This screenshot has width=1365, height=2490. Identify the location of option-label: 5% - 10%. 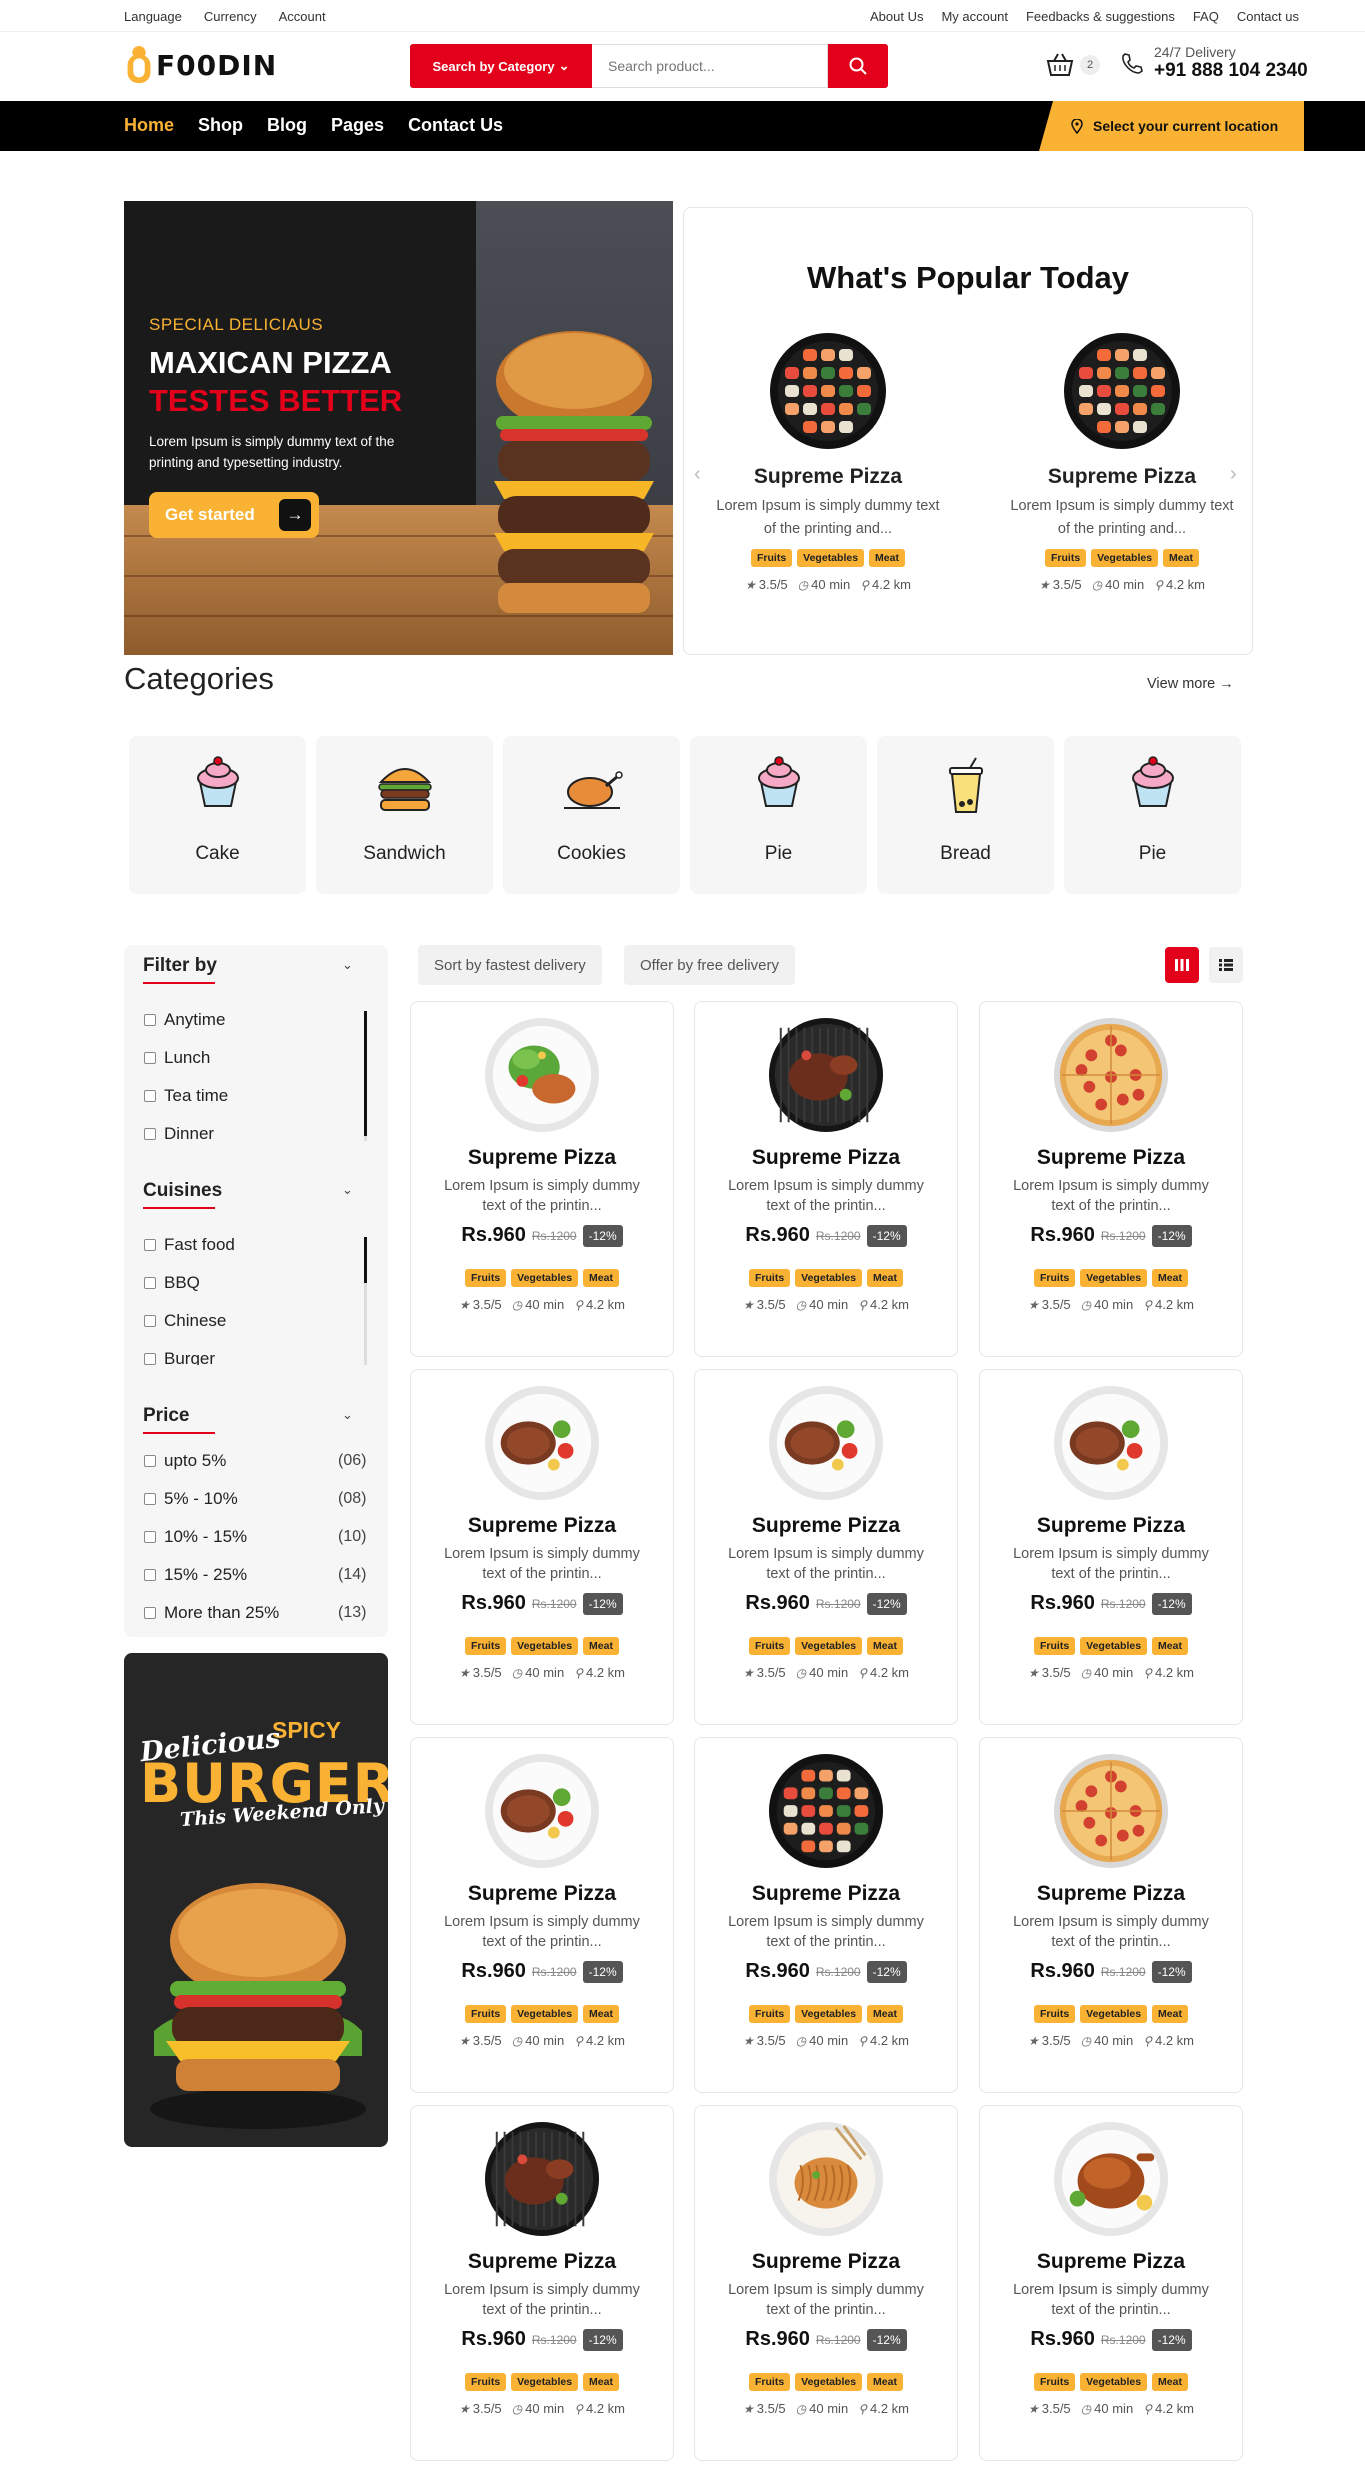
(201, 1498).